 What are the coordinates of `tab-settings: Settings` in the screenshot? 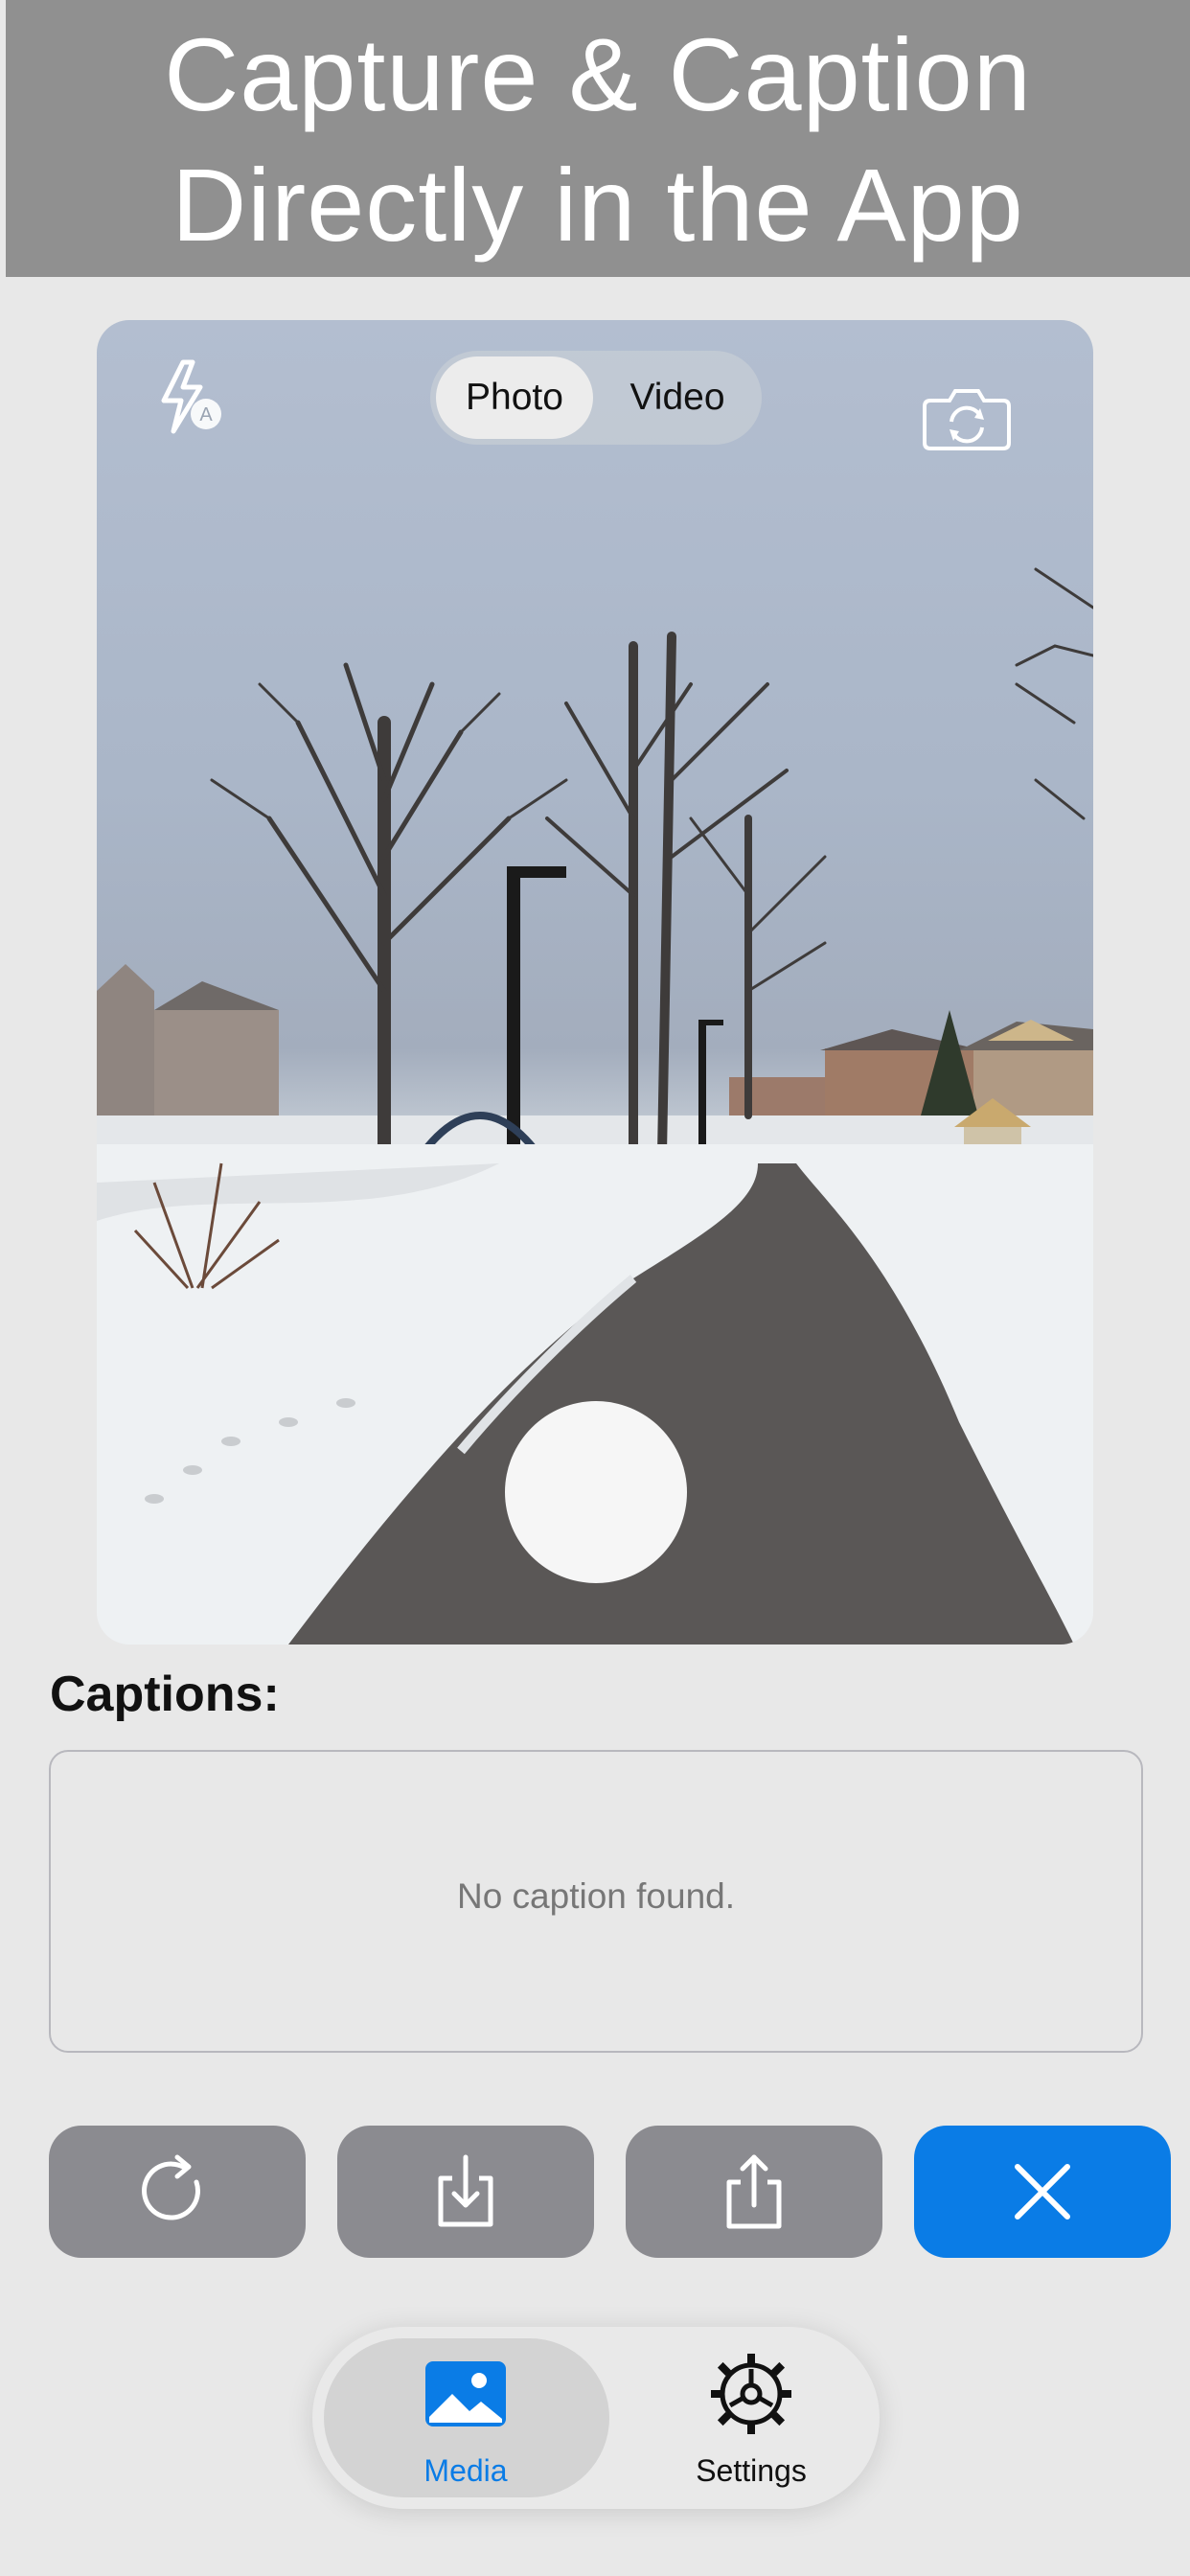 It's located at (751, 2418).